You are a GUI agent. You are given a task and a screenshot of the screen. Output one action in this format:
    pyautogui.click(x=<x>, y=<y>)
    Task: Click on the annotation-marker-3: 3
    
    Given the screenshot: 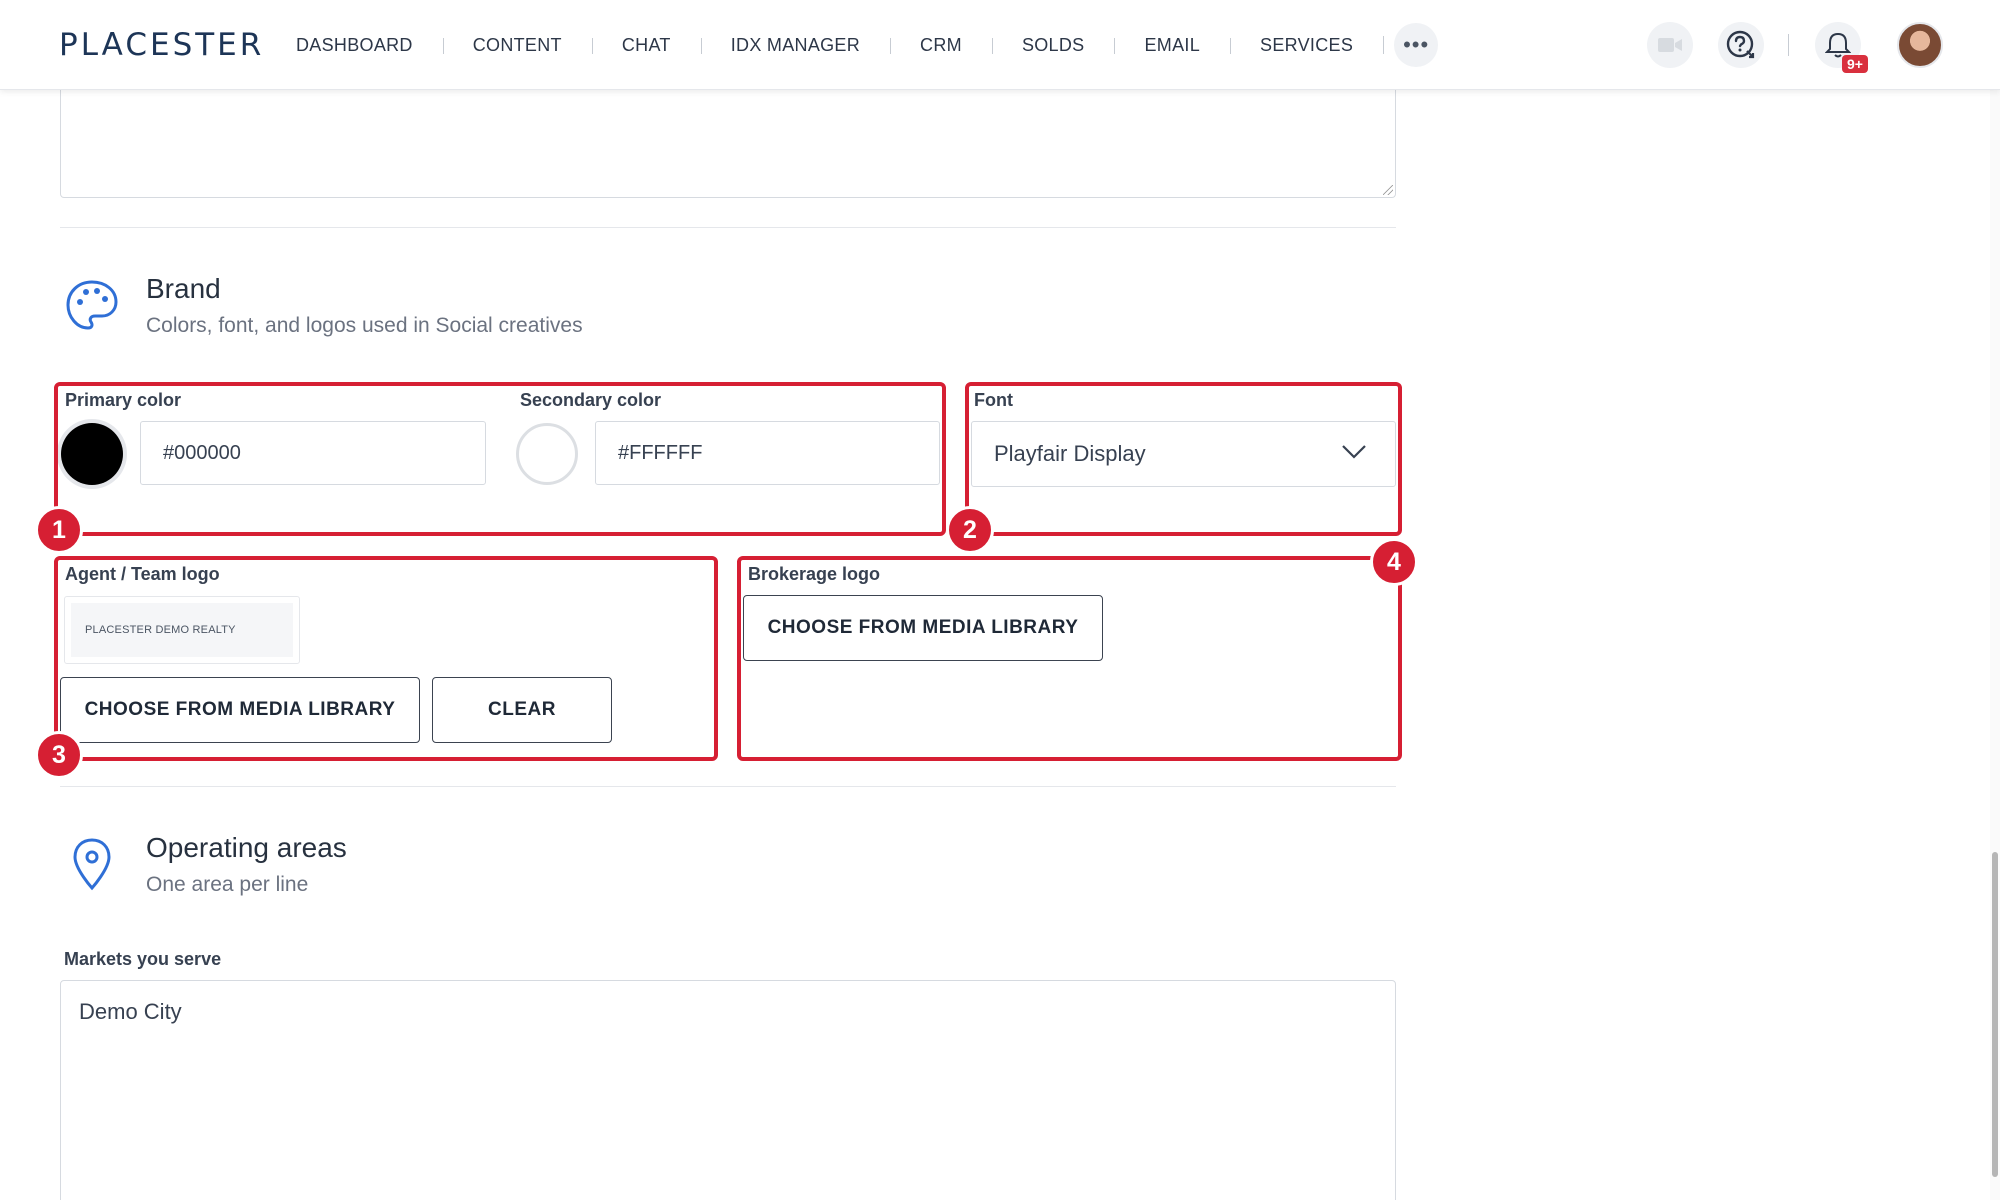 What is the action you would take?
    pyautogui.click(x=59, y=755)
    